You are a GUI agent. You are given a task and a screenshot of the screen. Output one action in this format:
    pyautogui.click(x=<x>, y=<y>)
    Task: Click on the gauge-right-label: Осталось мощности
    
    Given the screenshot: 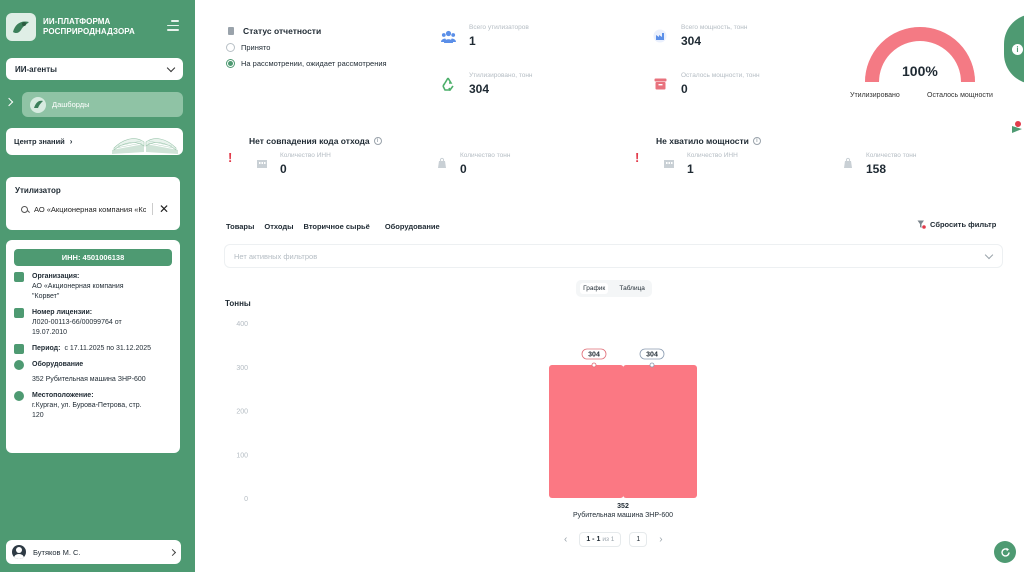 What is the action you would take?
    pyautogui.click(x=960, y=95)
    